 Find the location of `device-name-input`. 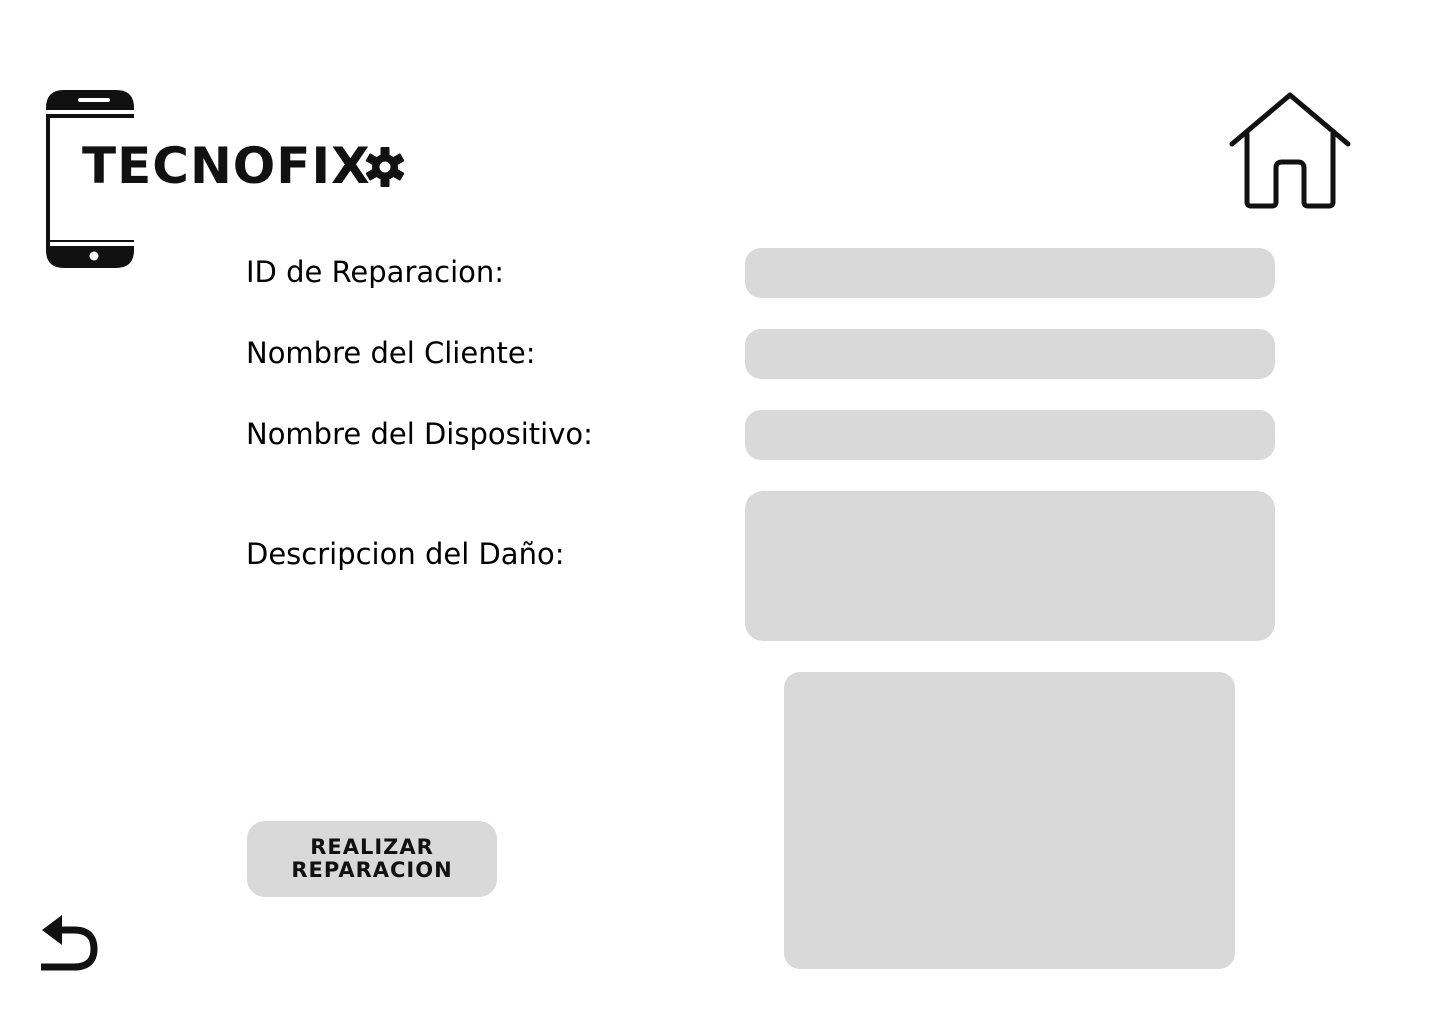

device-name-input is located at coordinates (1010, 435).